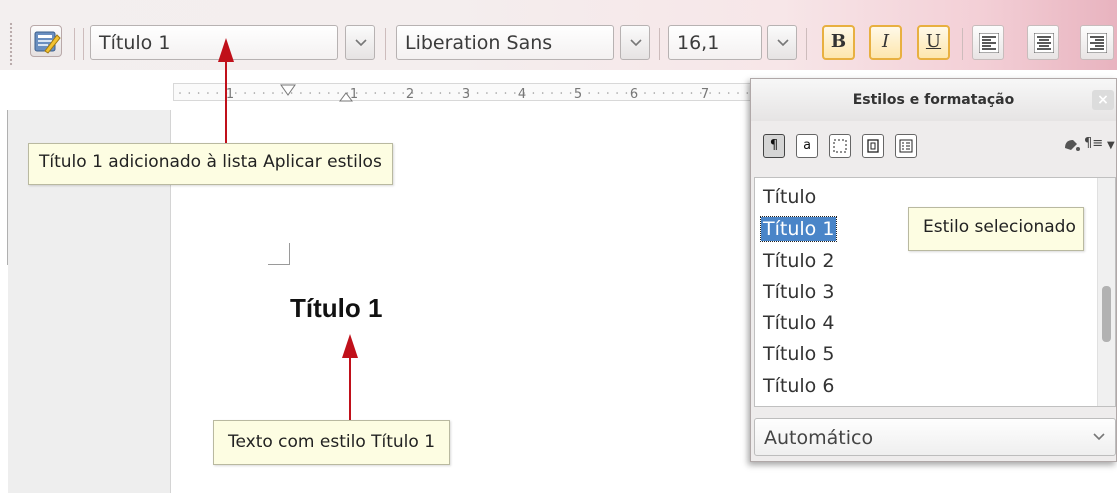 Image resolution: width=1117 pixels, height=493 pixels. I want to click on ruler-number: 5, so click(578, 94).